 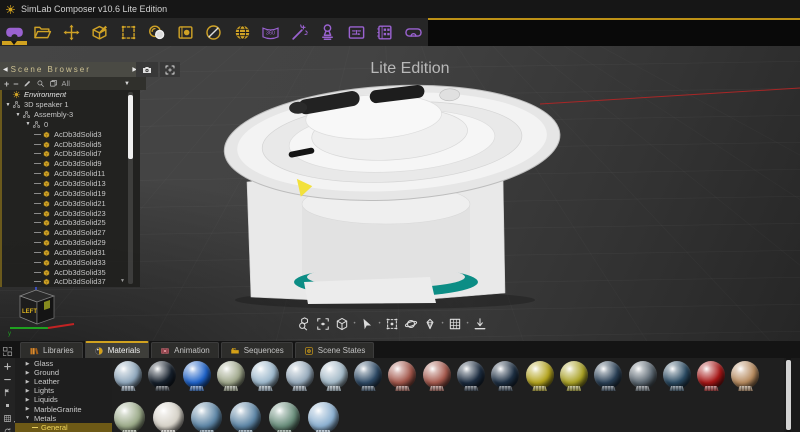 What do you see at coordinates (40, 83) in the screenshot?
I see `search-icon` at bounding box center [40, 83].